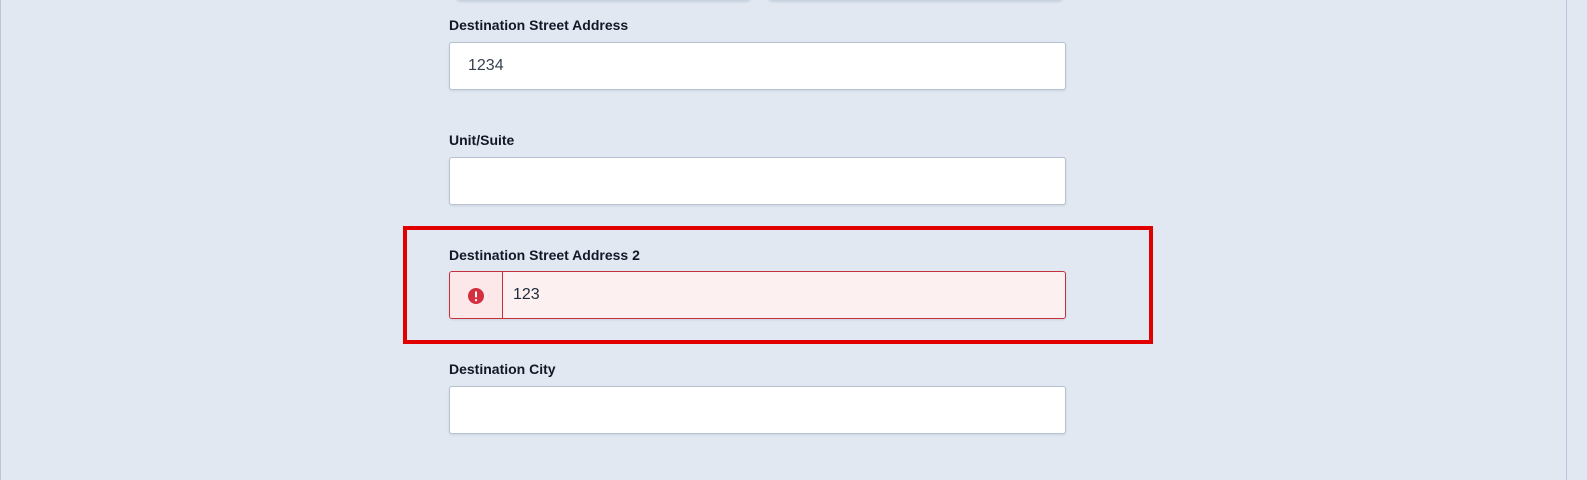 The image size is (1587, 480). I want to click on destination-street-address-input, so click(757, 66).